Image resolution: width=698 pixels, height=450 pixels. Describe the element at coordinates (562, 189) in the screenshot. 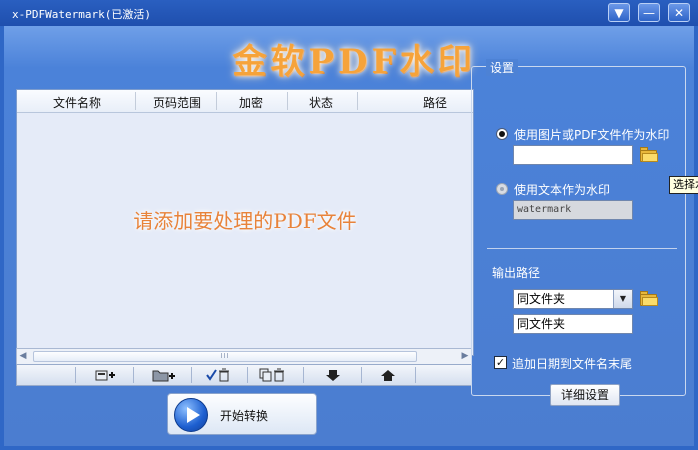

I see `text-watermark-label: 使用文本作为水印` at that location.